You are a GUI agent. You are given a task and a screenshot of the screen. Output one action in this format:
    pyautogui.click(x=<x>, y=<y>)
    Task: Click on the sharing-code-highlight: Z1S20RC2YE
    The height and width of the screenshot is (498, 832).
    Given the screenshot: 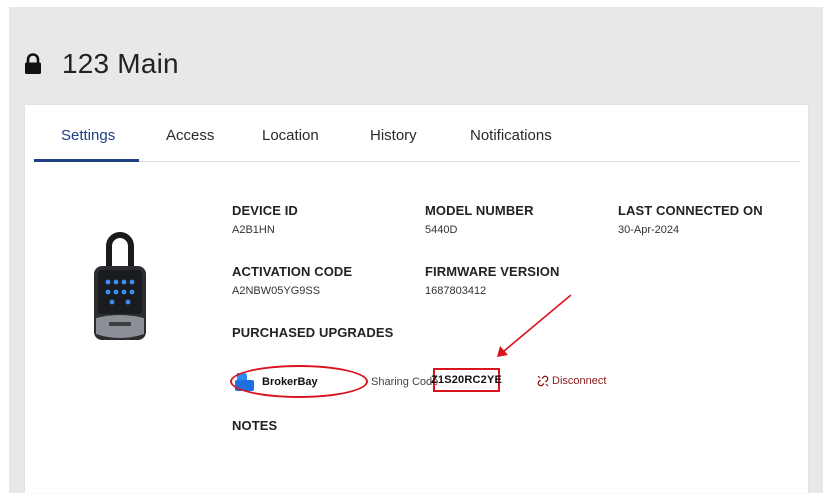 What is the action you would take?
    pyautogui.click(x=466, y=380)
    